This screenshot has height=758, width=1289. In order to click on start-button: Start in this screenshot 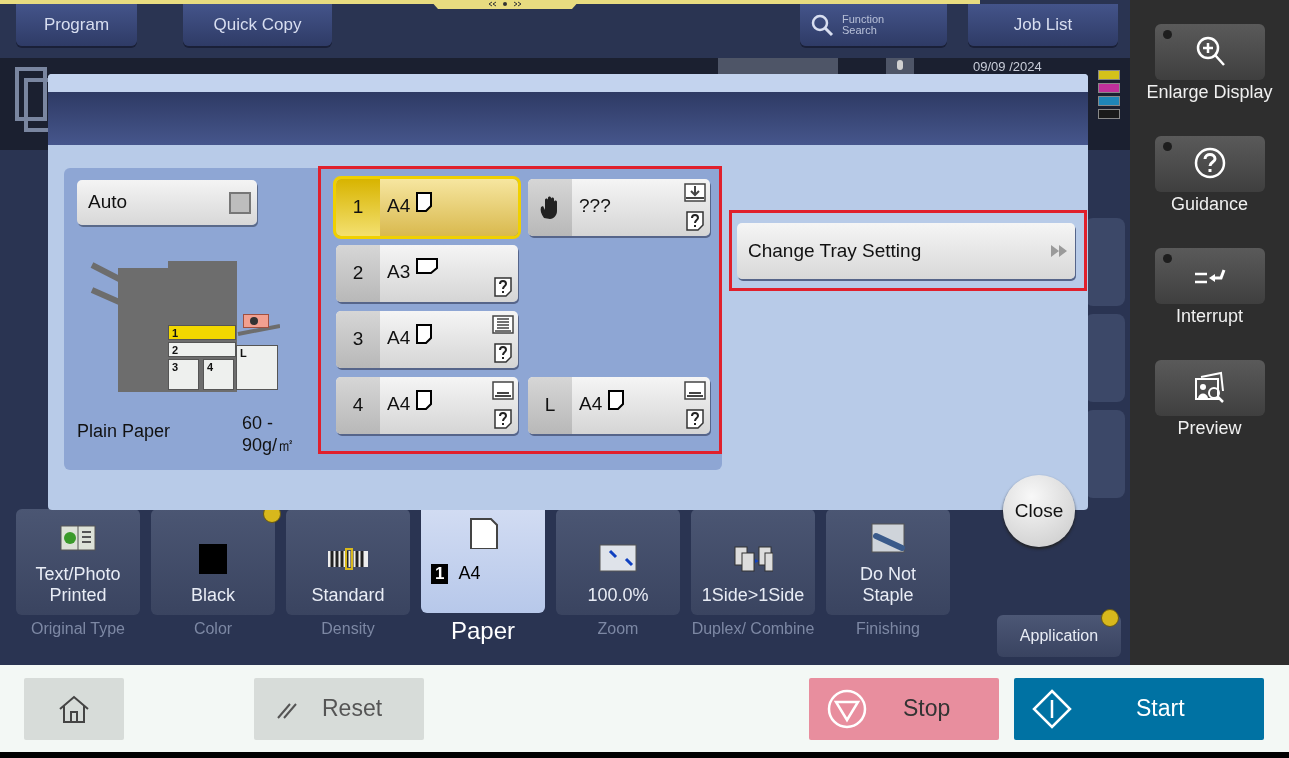, I will do `click(1139, 708)`.